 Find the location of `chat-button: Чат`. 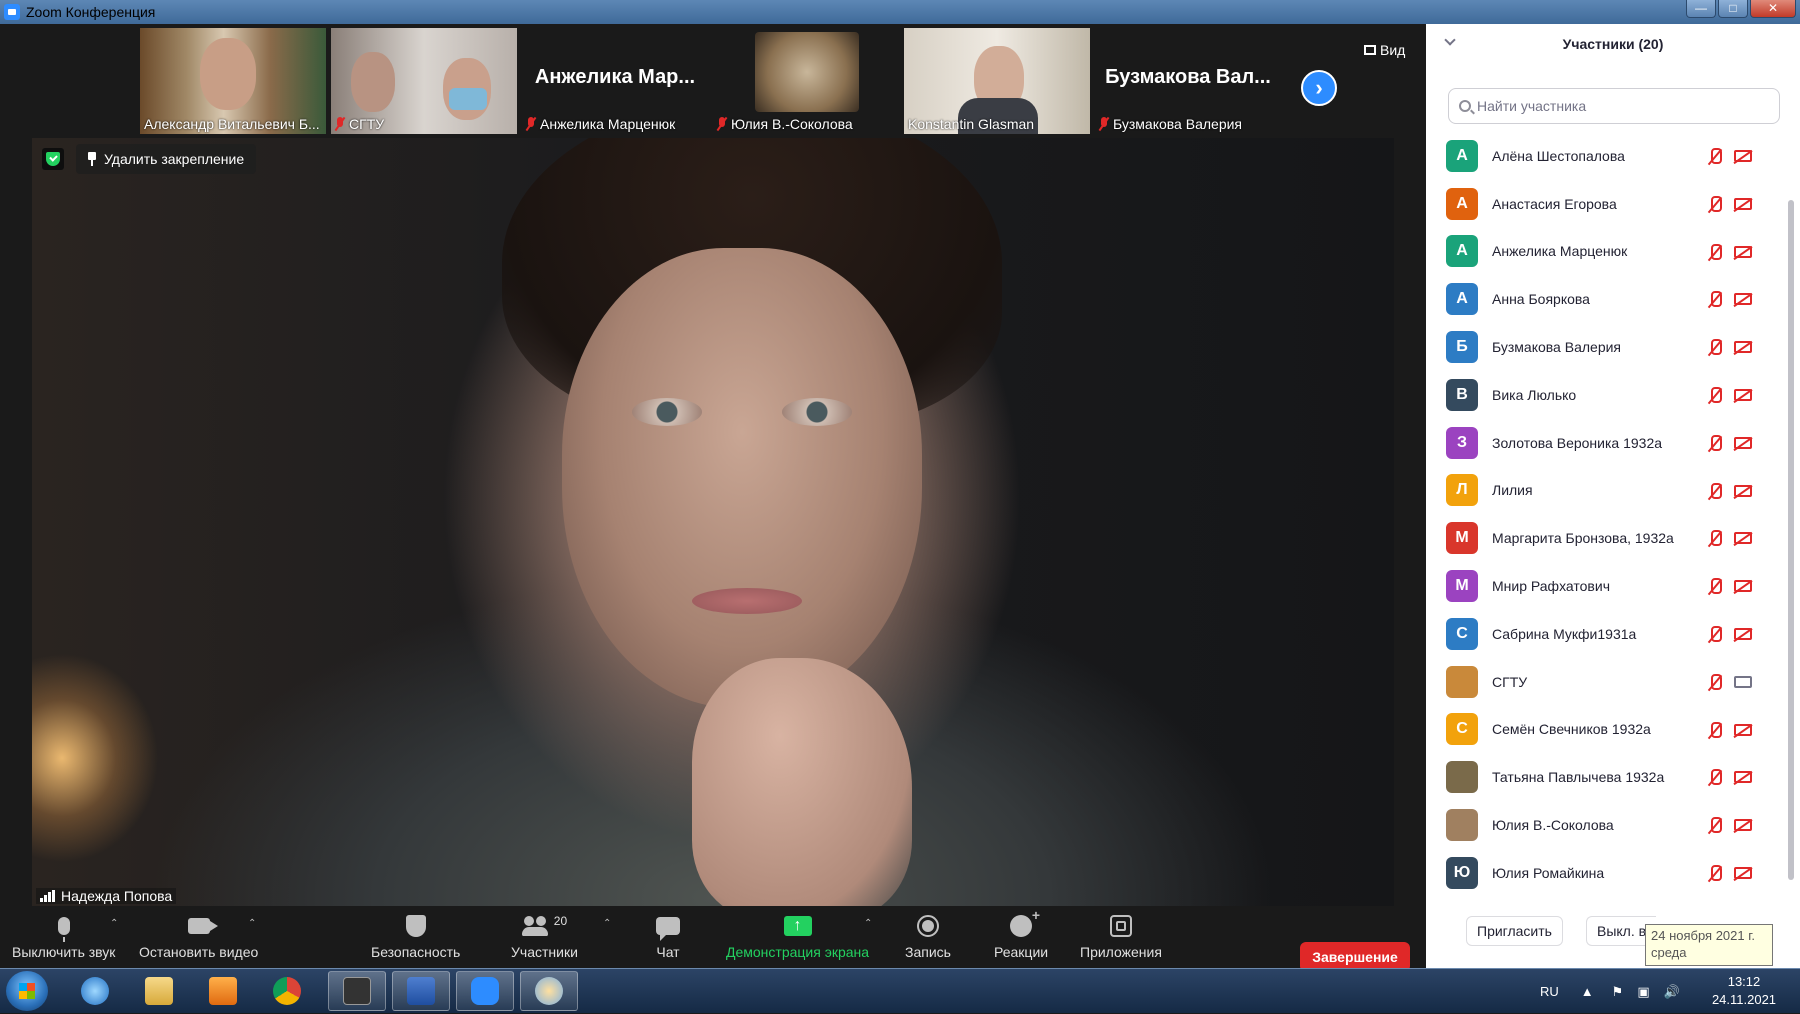

chat-button: Чат is located at coordinates (668, 936).